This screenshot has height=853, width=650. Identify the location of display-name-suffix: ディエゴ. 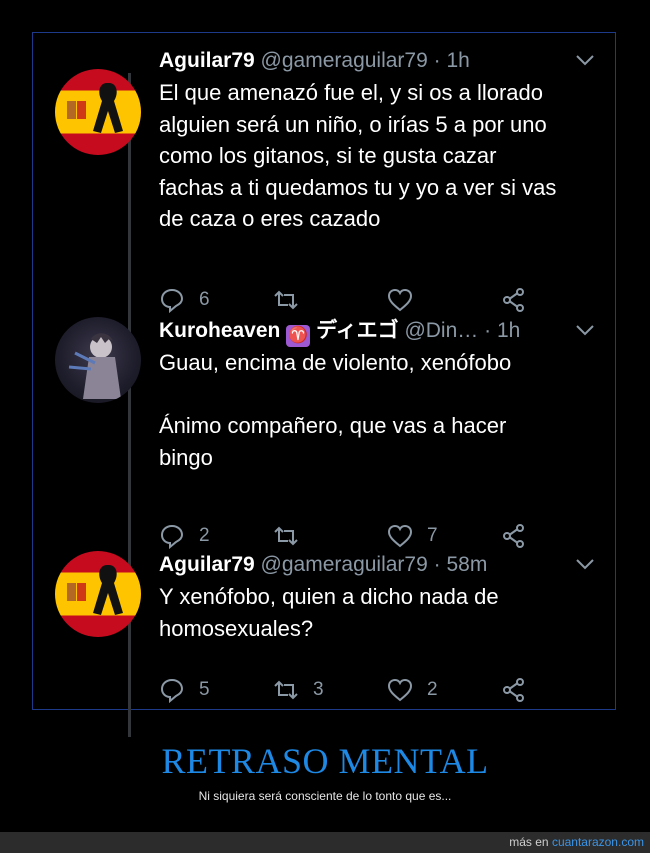
(357, 330).